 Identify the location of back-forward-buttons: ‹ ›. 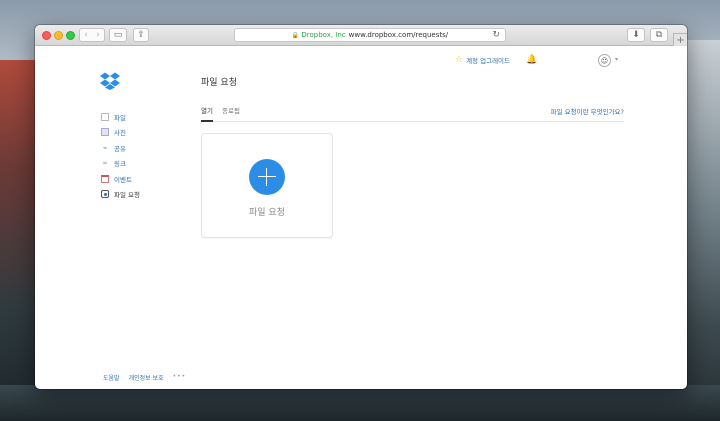
(92, 35).